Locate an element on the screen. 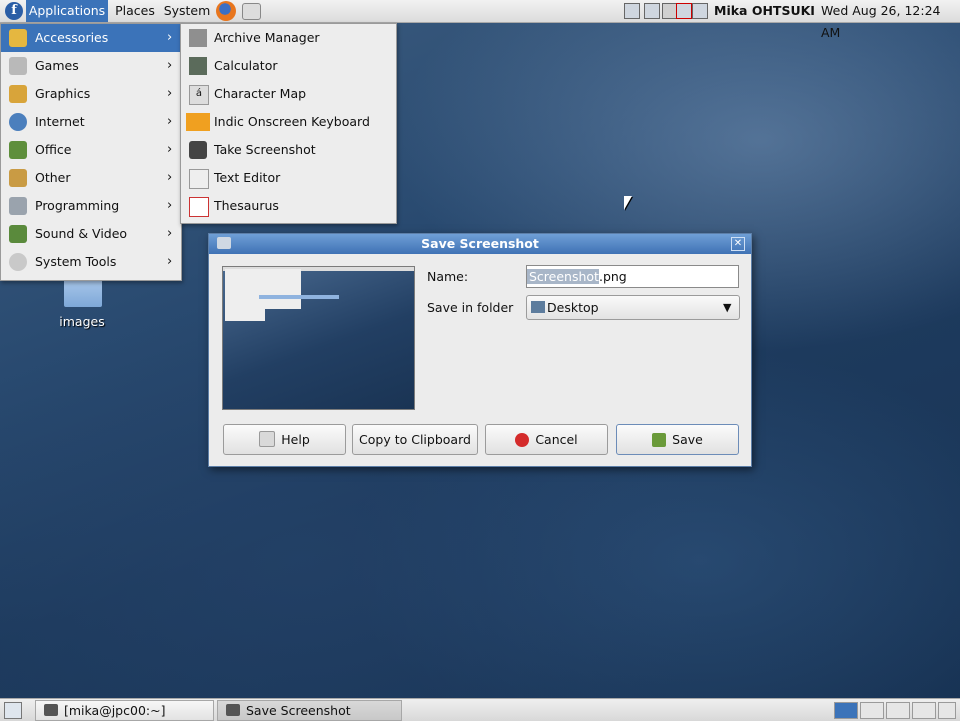 This screenshot has width=960, height=721. games-icon is located at coordinates (18, 66).